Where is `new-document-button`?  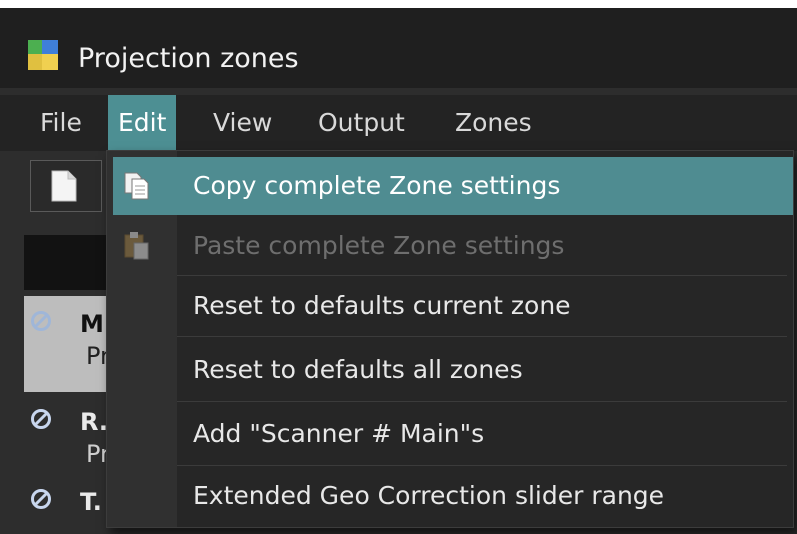
new-document-button is located at coordinates (66, 186).